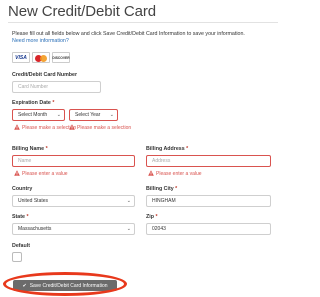 The height and width of the screenshot is (297, 320). I want to click on mastercard-logo, so click(41, 57).